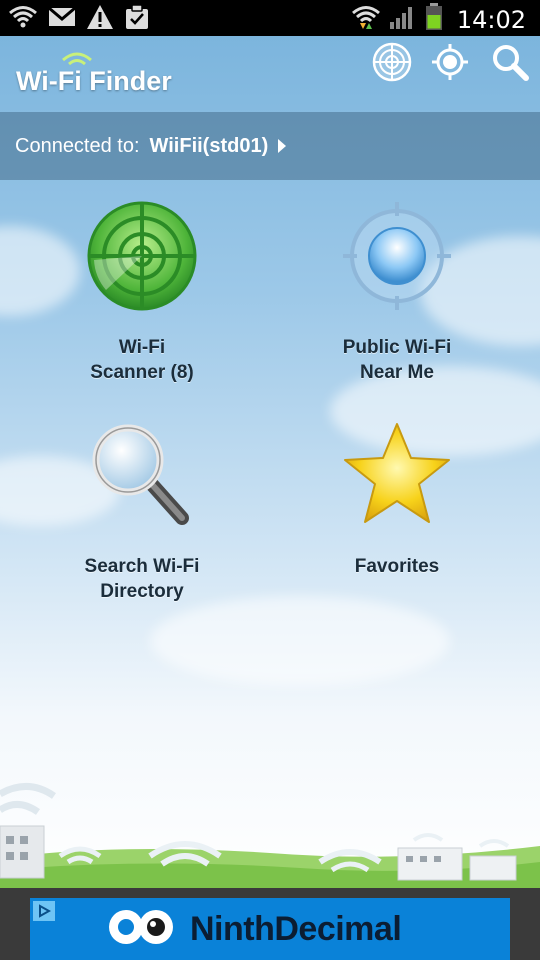  What do you see at coordinates (137, 19) in the screenshot?
I see `clipboard-icon` at bounding box center [137, 19].